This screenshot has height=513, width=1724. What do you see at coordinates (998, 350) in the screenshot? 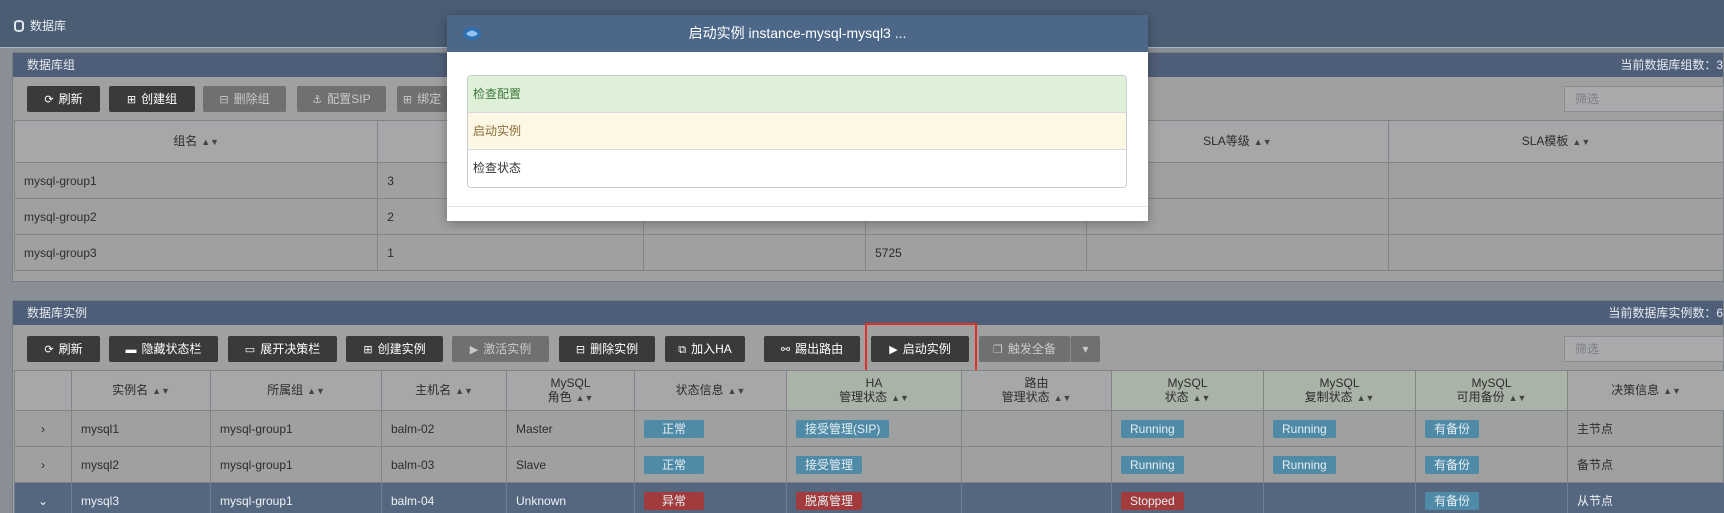
I see `copy-icon: ❐` at bounding box center [998, 350].